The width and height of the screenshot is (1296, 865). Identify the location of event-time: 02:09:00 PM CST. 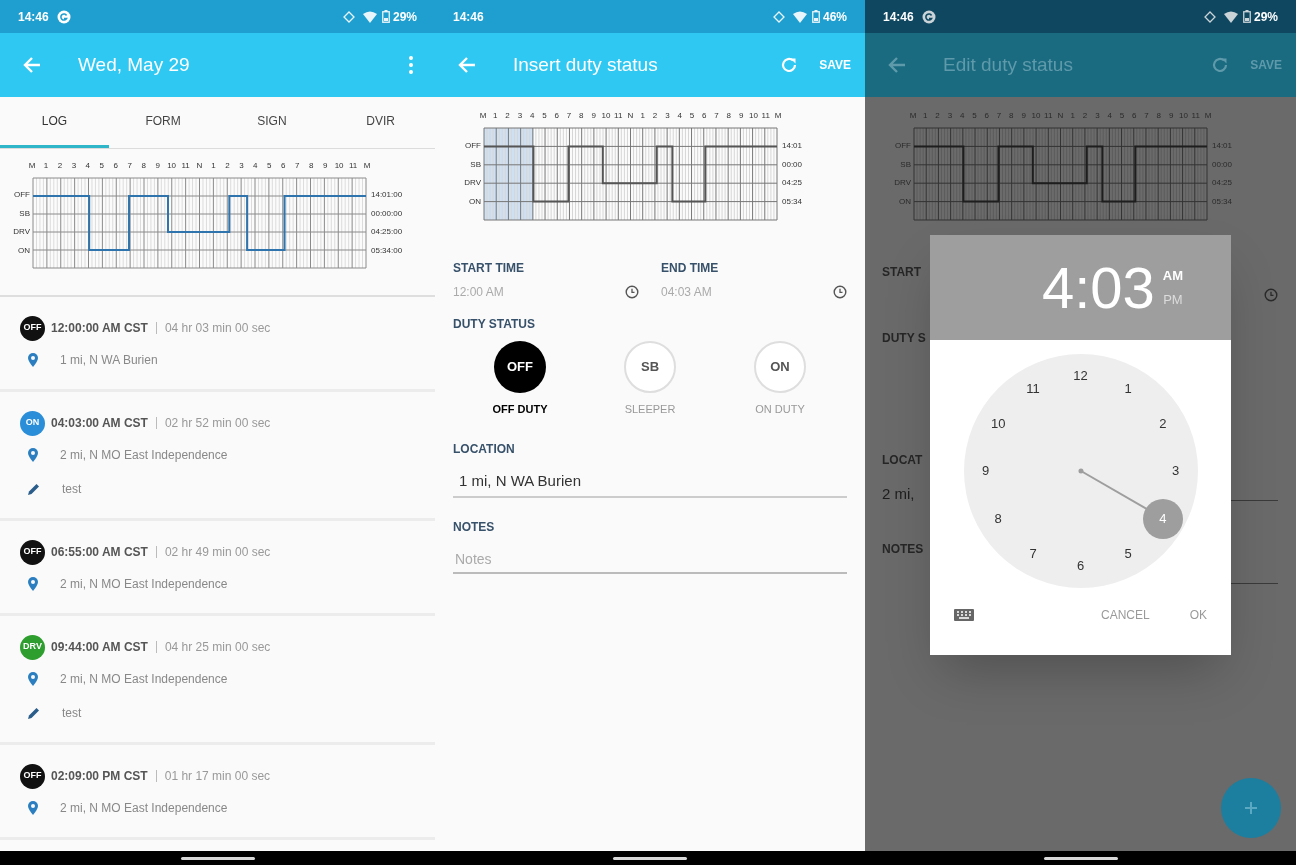
(99, 776).